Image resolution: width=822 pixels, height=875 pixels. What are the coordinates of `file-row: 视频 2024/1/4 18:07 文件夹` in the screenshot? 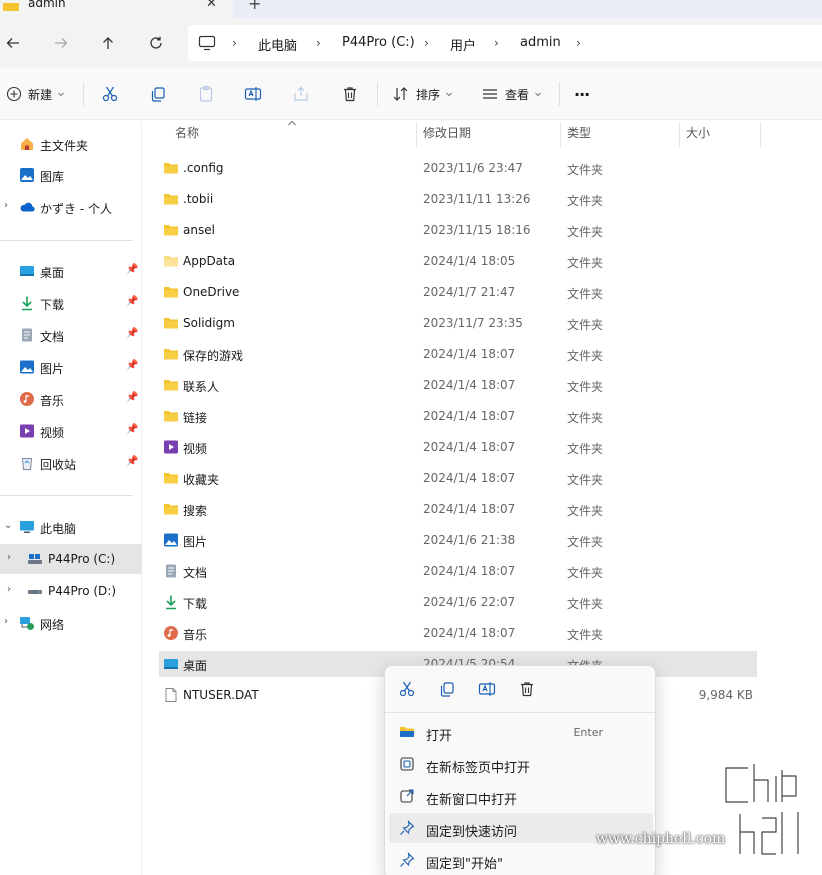 It's located at (458, 447).